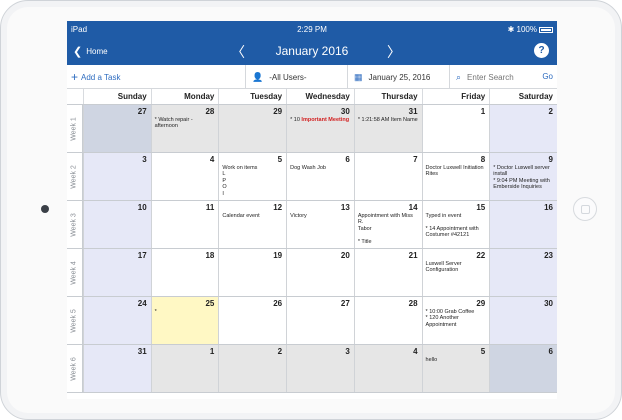 The height and width of the screenshot is (420, 622). I want to click on plus-icon: +, so click(75, 77).